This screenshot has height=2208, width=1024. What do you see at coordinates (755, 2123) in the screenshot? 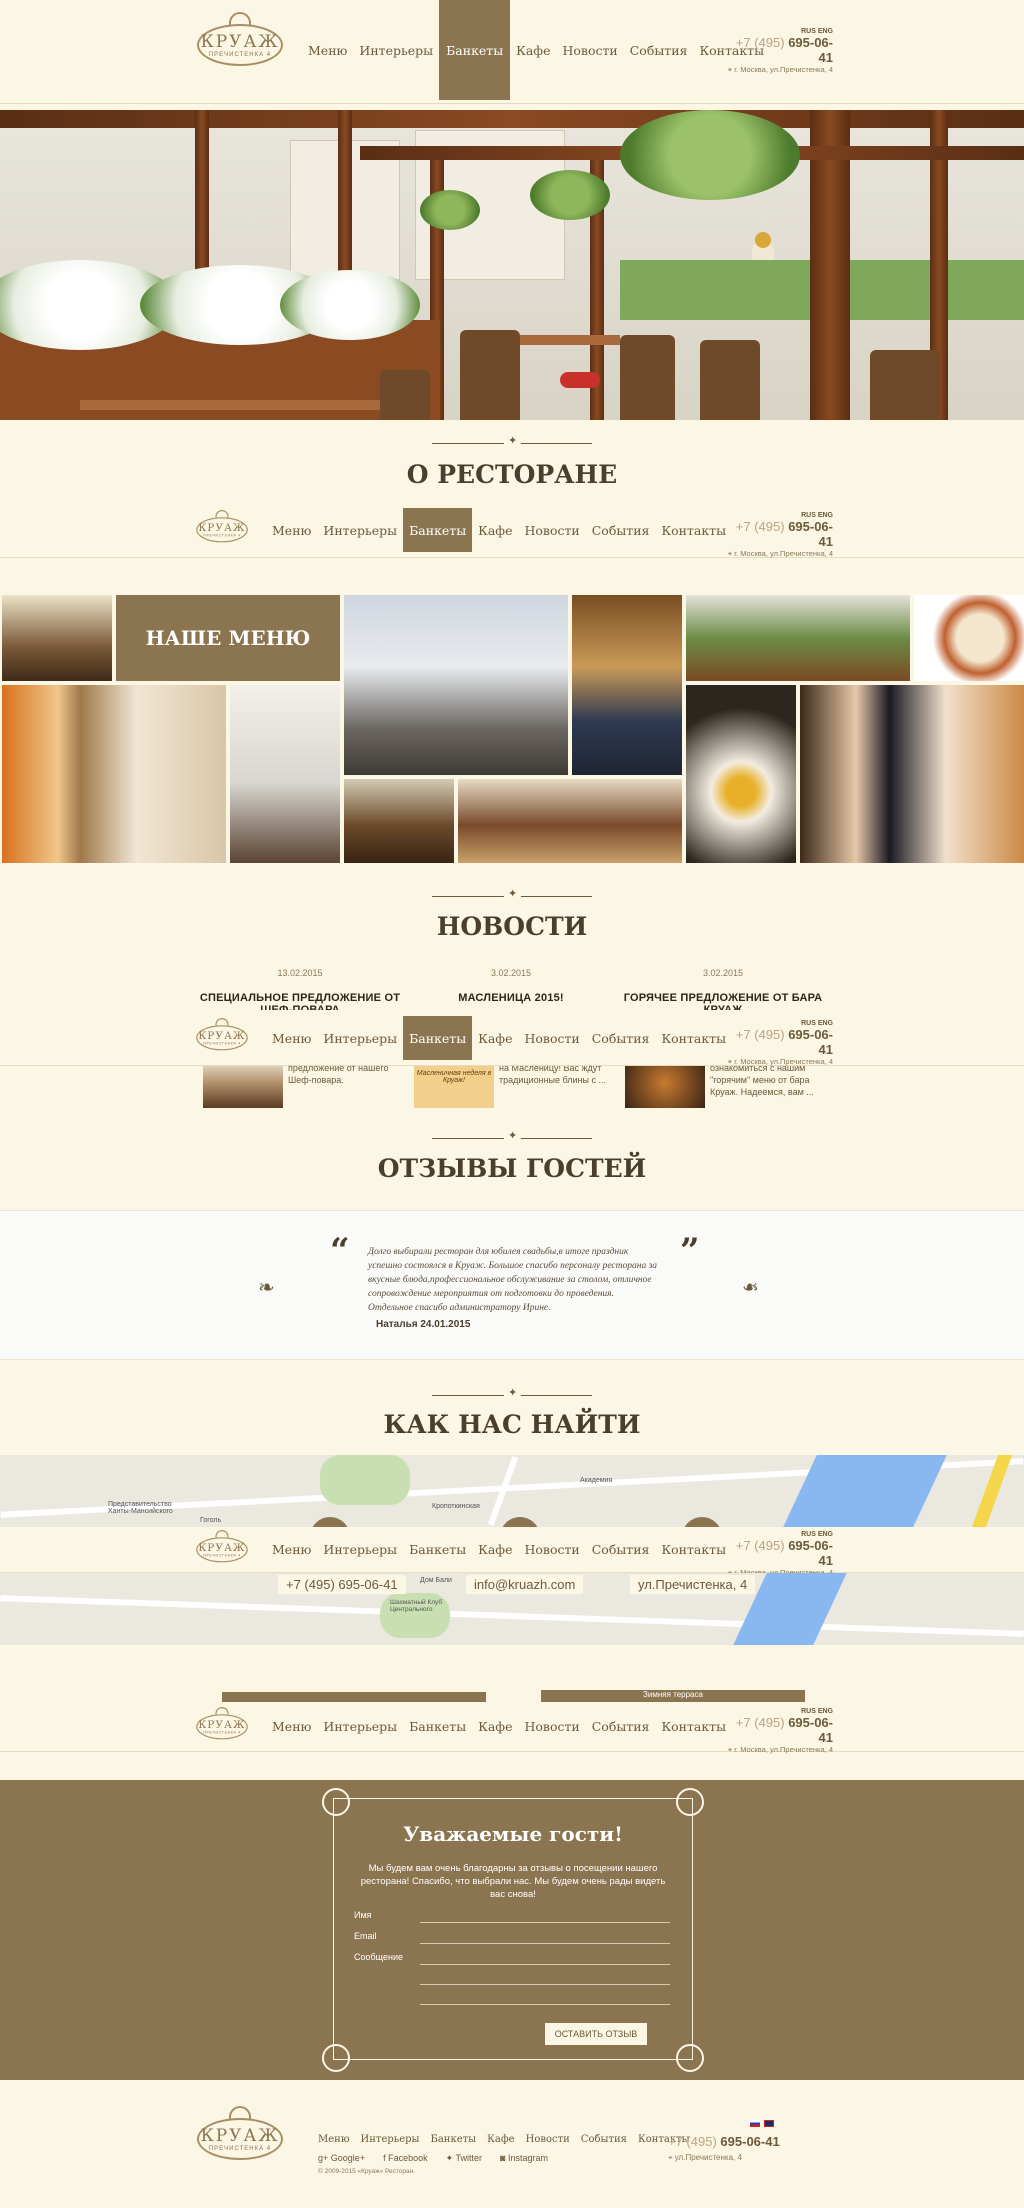
I see `russian-flag-icon` at bounding box center [755, 2123].